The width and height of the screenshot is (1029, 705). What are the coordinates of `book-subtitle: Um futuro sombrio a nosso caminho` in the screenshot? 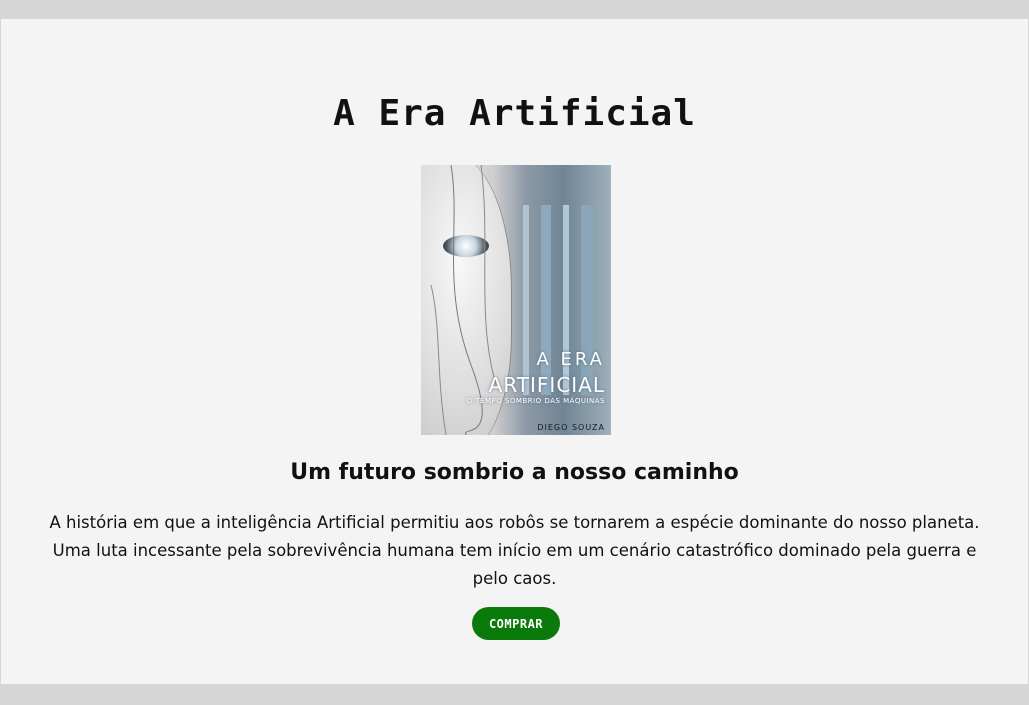 It's located at (514, 472).